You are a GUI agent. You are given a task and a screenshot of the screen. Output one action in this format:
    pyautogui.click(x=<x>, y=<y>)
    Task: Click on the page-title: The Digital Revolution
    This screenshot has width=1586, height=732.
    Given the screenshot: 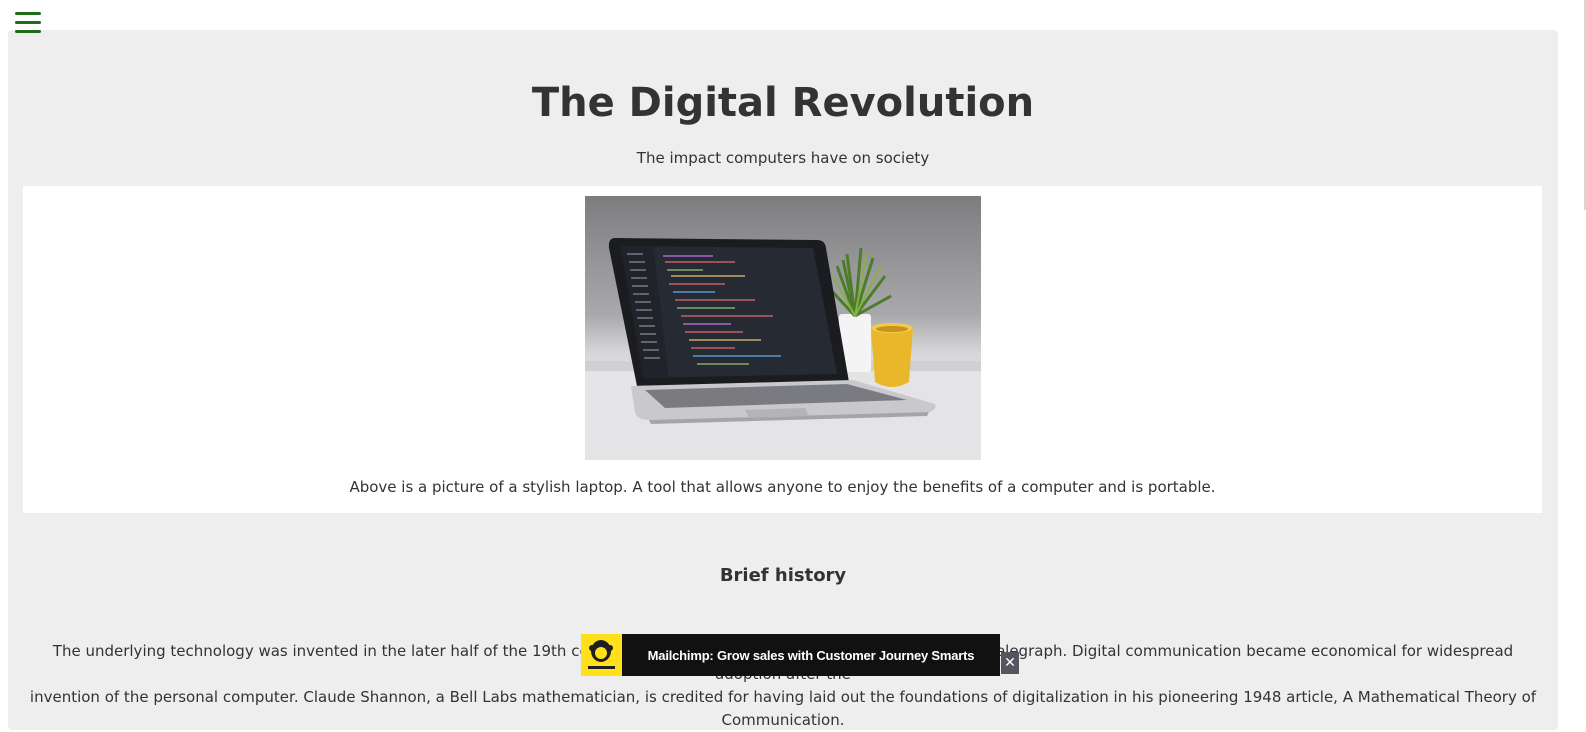 What is the action you would take?
    pyautogui.click(x=783, y=103)
    